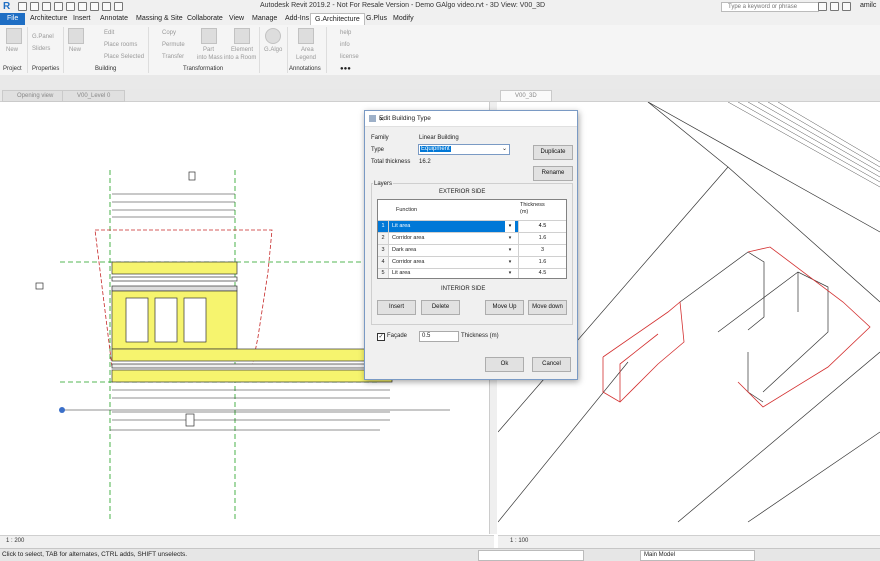 This screenshot has height=561, width=880. What do you see at coordinates (553, 152) in the screenshot?
I see `duplicate-button: Duplicate` at bounding box center [553, 152].